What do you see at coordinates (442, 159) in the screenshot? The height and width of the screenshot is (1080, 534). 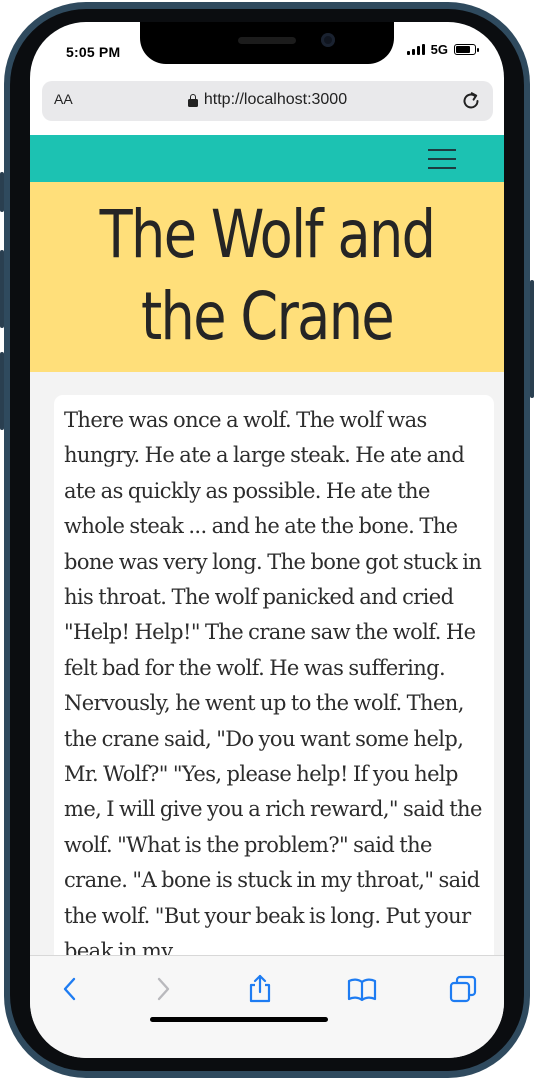 I see `hamburger-menu-icon` at bounding box center [442, 159].